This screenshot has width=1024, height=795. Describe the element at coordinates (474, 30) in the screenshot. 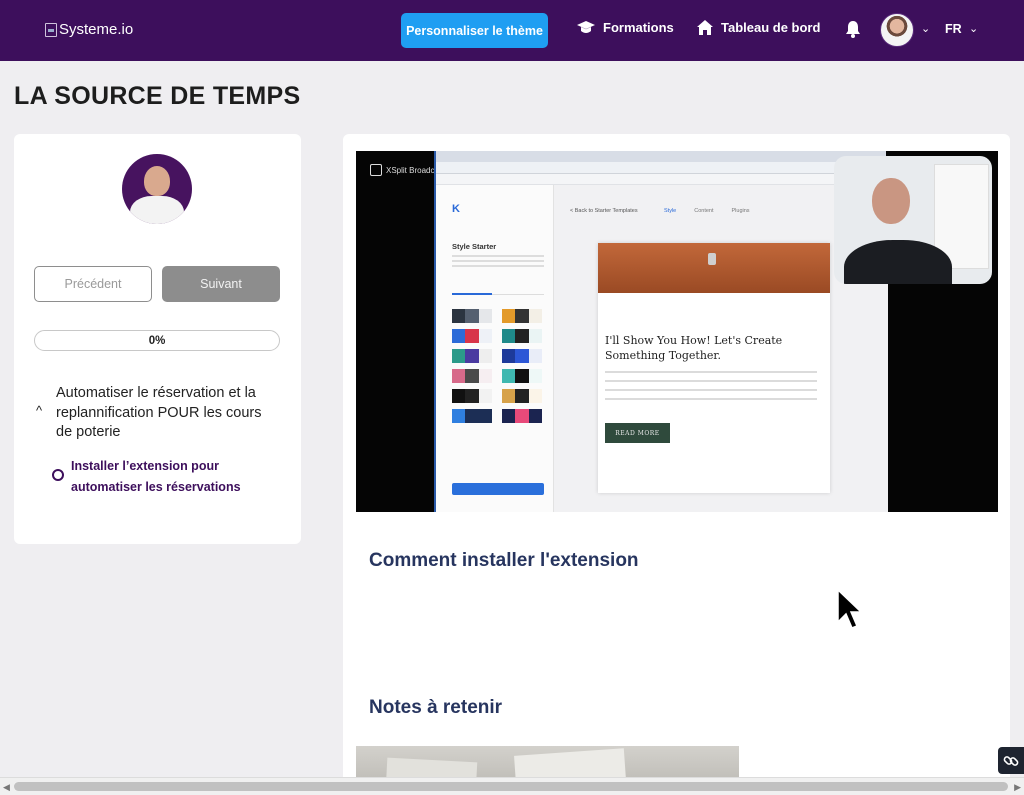

I see `customize-theme-button: Personnaliser le thème` at that location.